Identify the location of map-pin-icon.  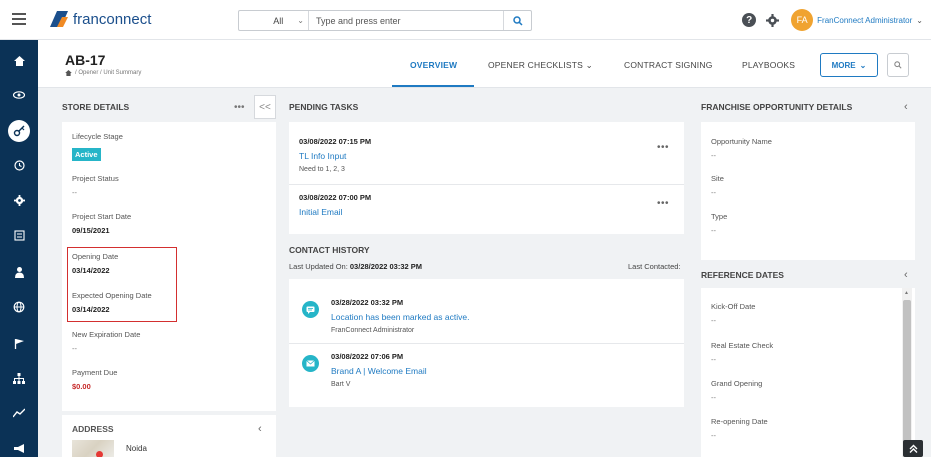
(99, 454).